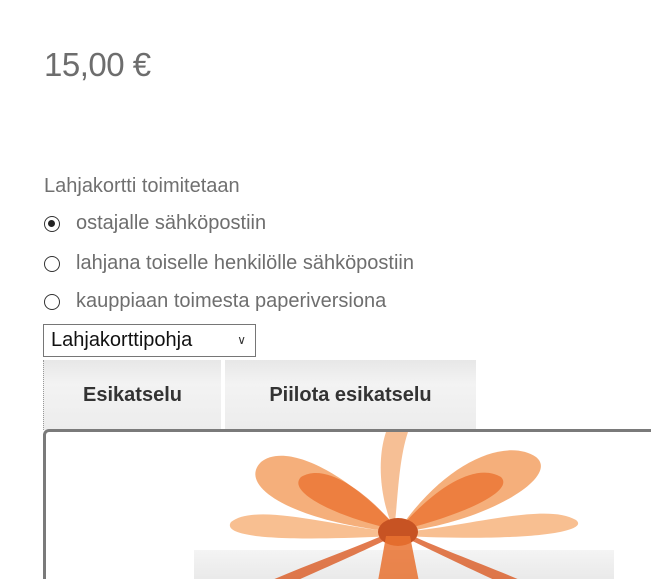 Image resolution: width=651 pixels, height=579 pixels. I want to click on delivery-option-paper: kauppiaan toimesta paperiversiona, so click(215, 301).